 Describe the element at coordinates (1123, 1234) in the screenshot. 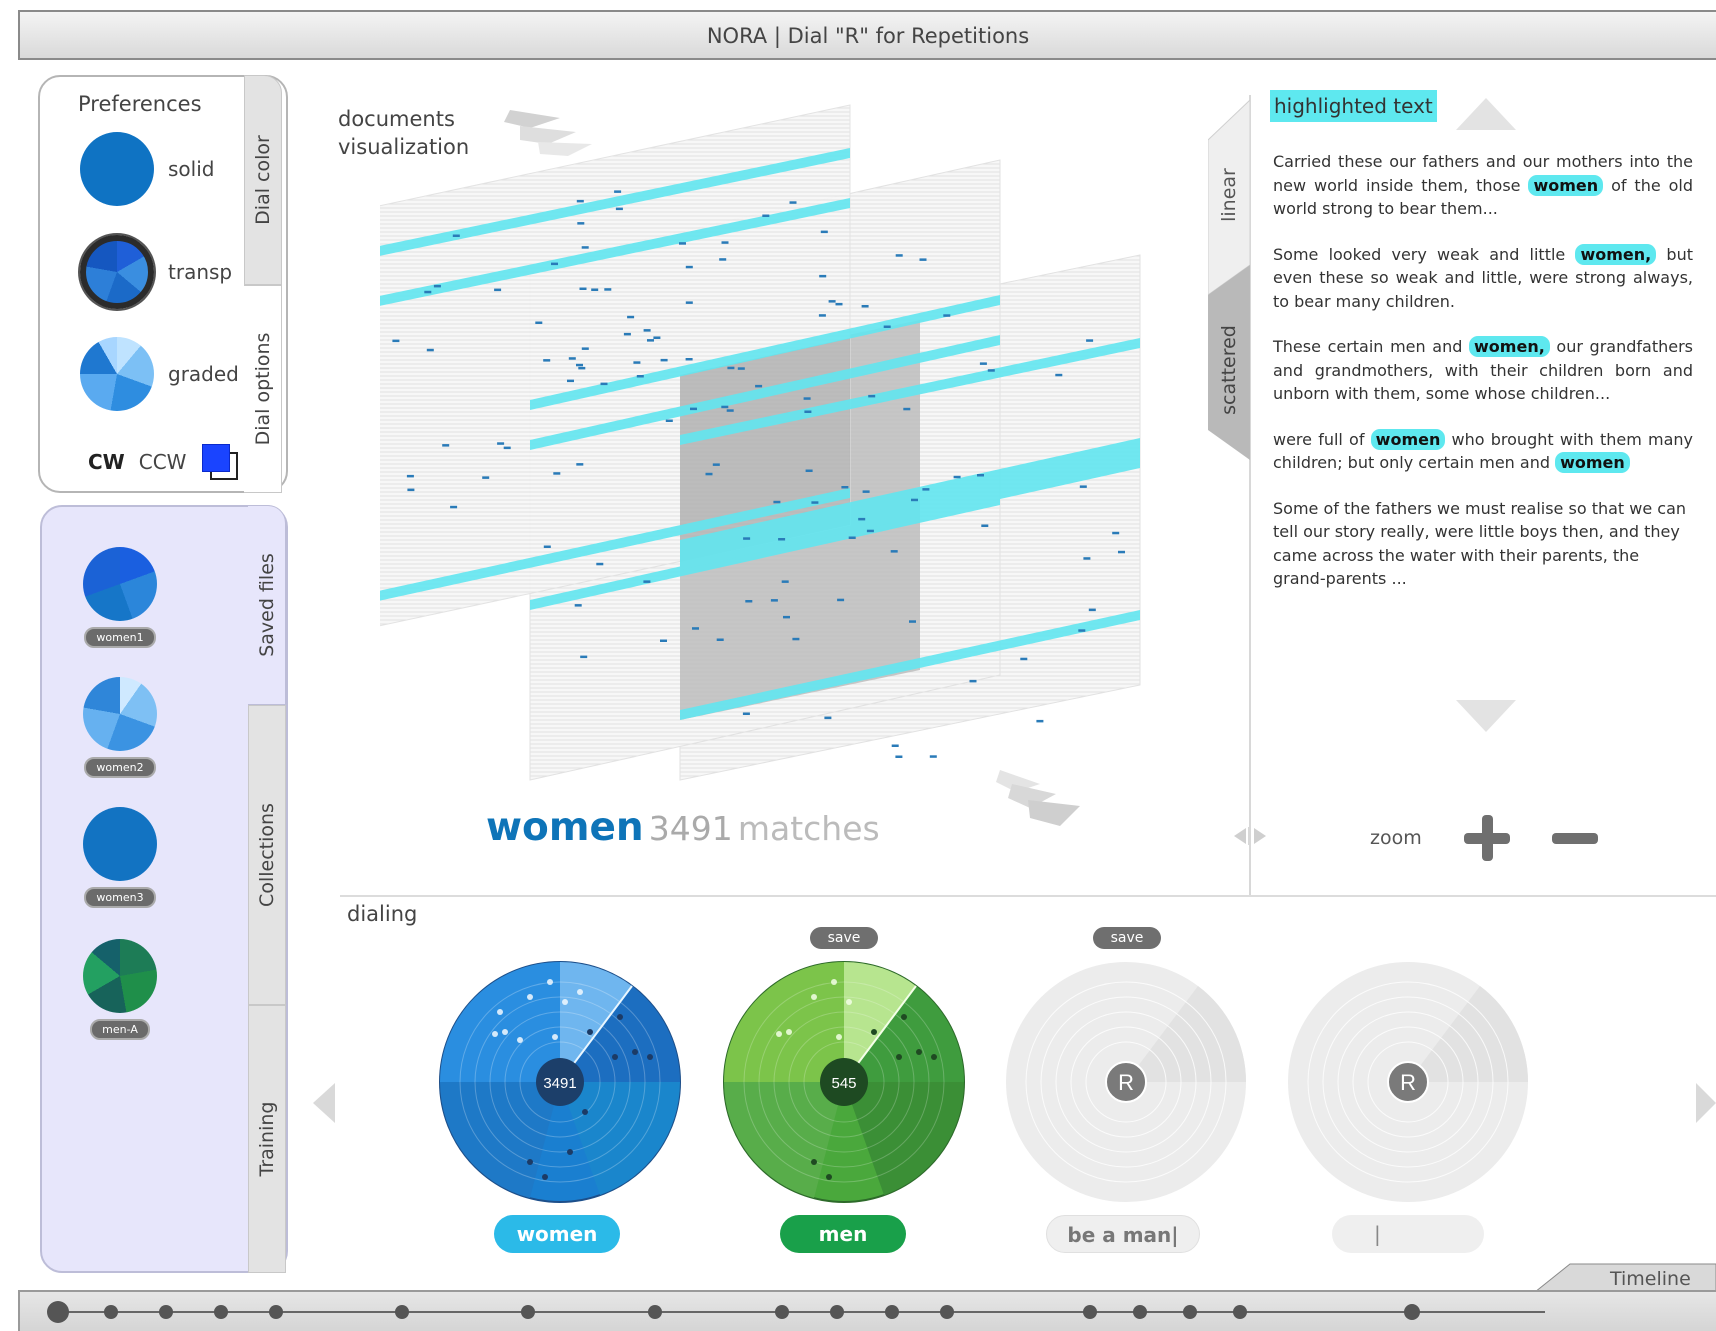

I see `term-input-be-a-man: be a man|` at that location.